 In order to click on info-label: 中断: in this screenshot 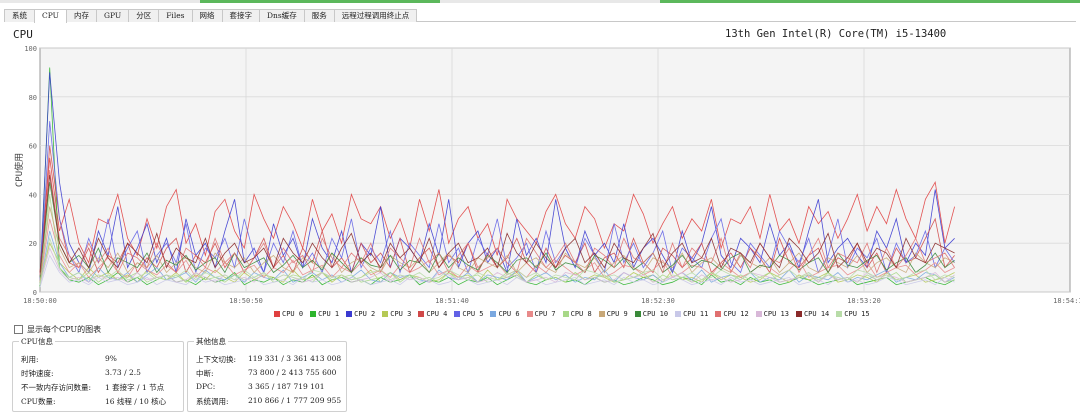, I will do `click(205, 373)`.